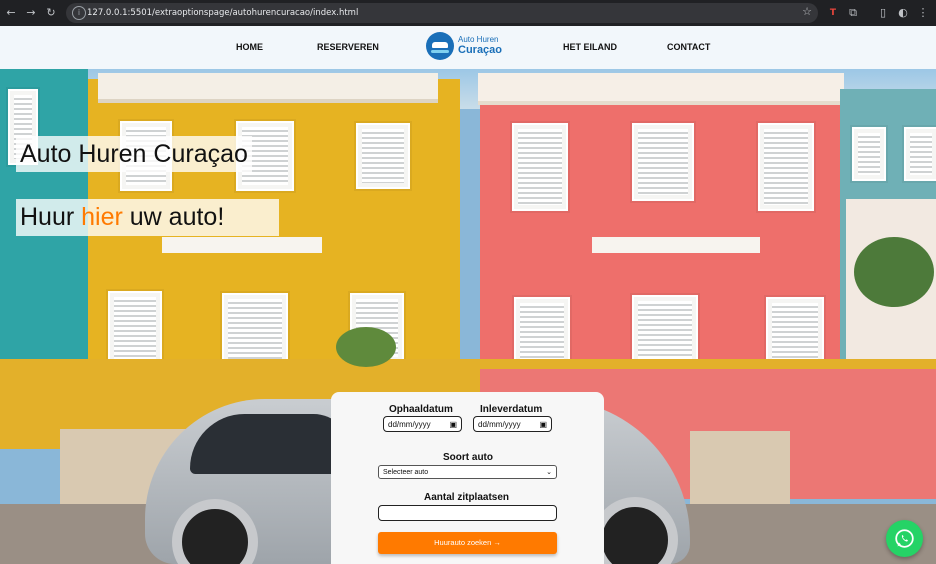 The height and width of the screenshot is (564, 936). What do you see at coordinates (740, 468) in the screenshot?
I see `stairs` at bounding box center [740, 468].